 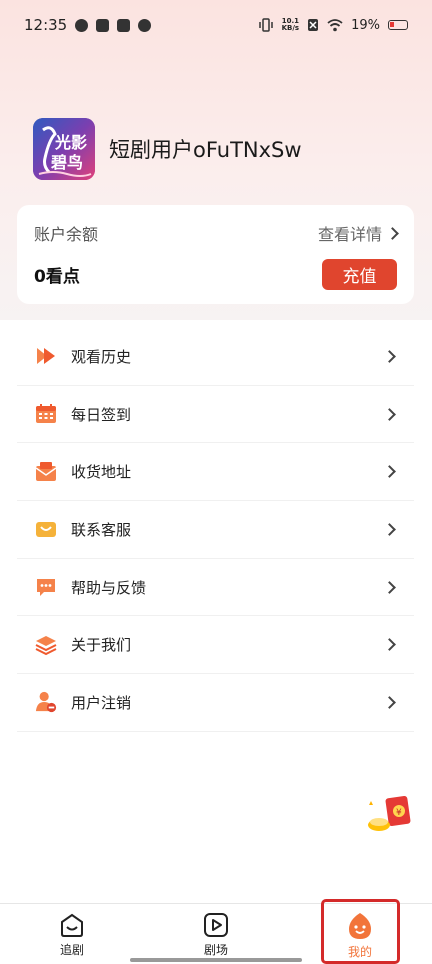 I want to click on tab-follow-drama: 追剧, so click(x=72, y=934).